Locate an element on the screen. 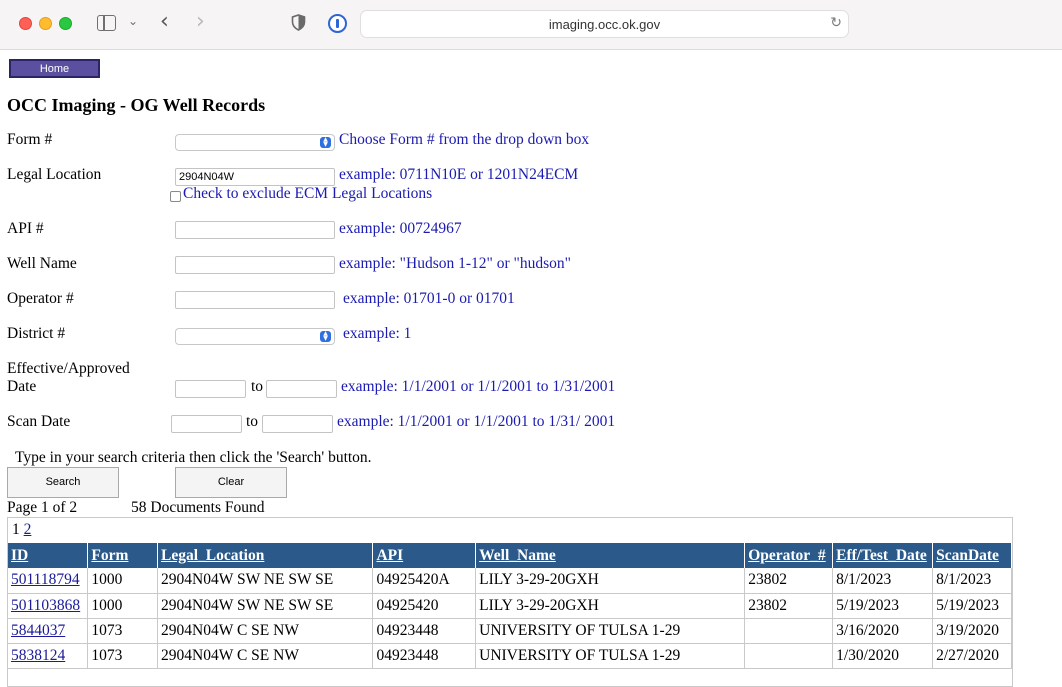 This screenshot has height=687, width=1062. district-hint: example: 1 is located at coordinates (377, 333).